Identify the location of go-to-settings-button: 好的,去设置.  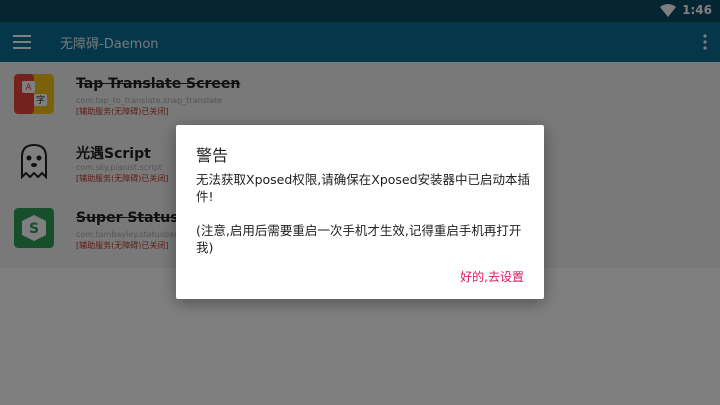
(492, 276).